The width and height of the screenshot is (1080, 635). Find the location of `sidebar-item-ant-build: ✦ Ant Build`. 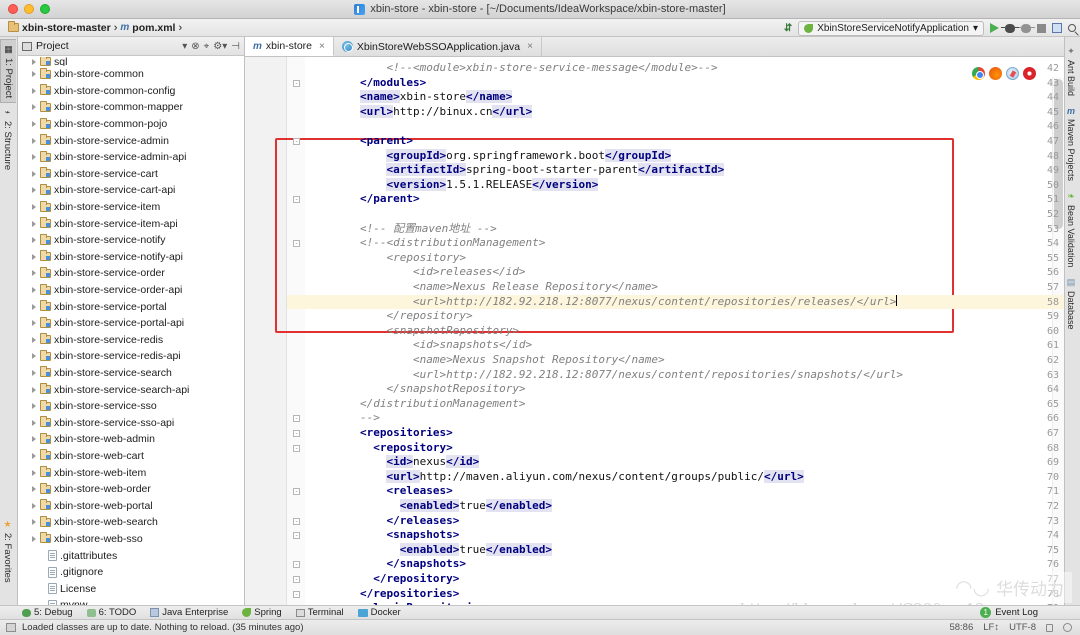

sidebar-item-ant-build: ✦ Ant Build is located at coordinates (1071, 71).